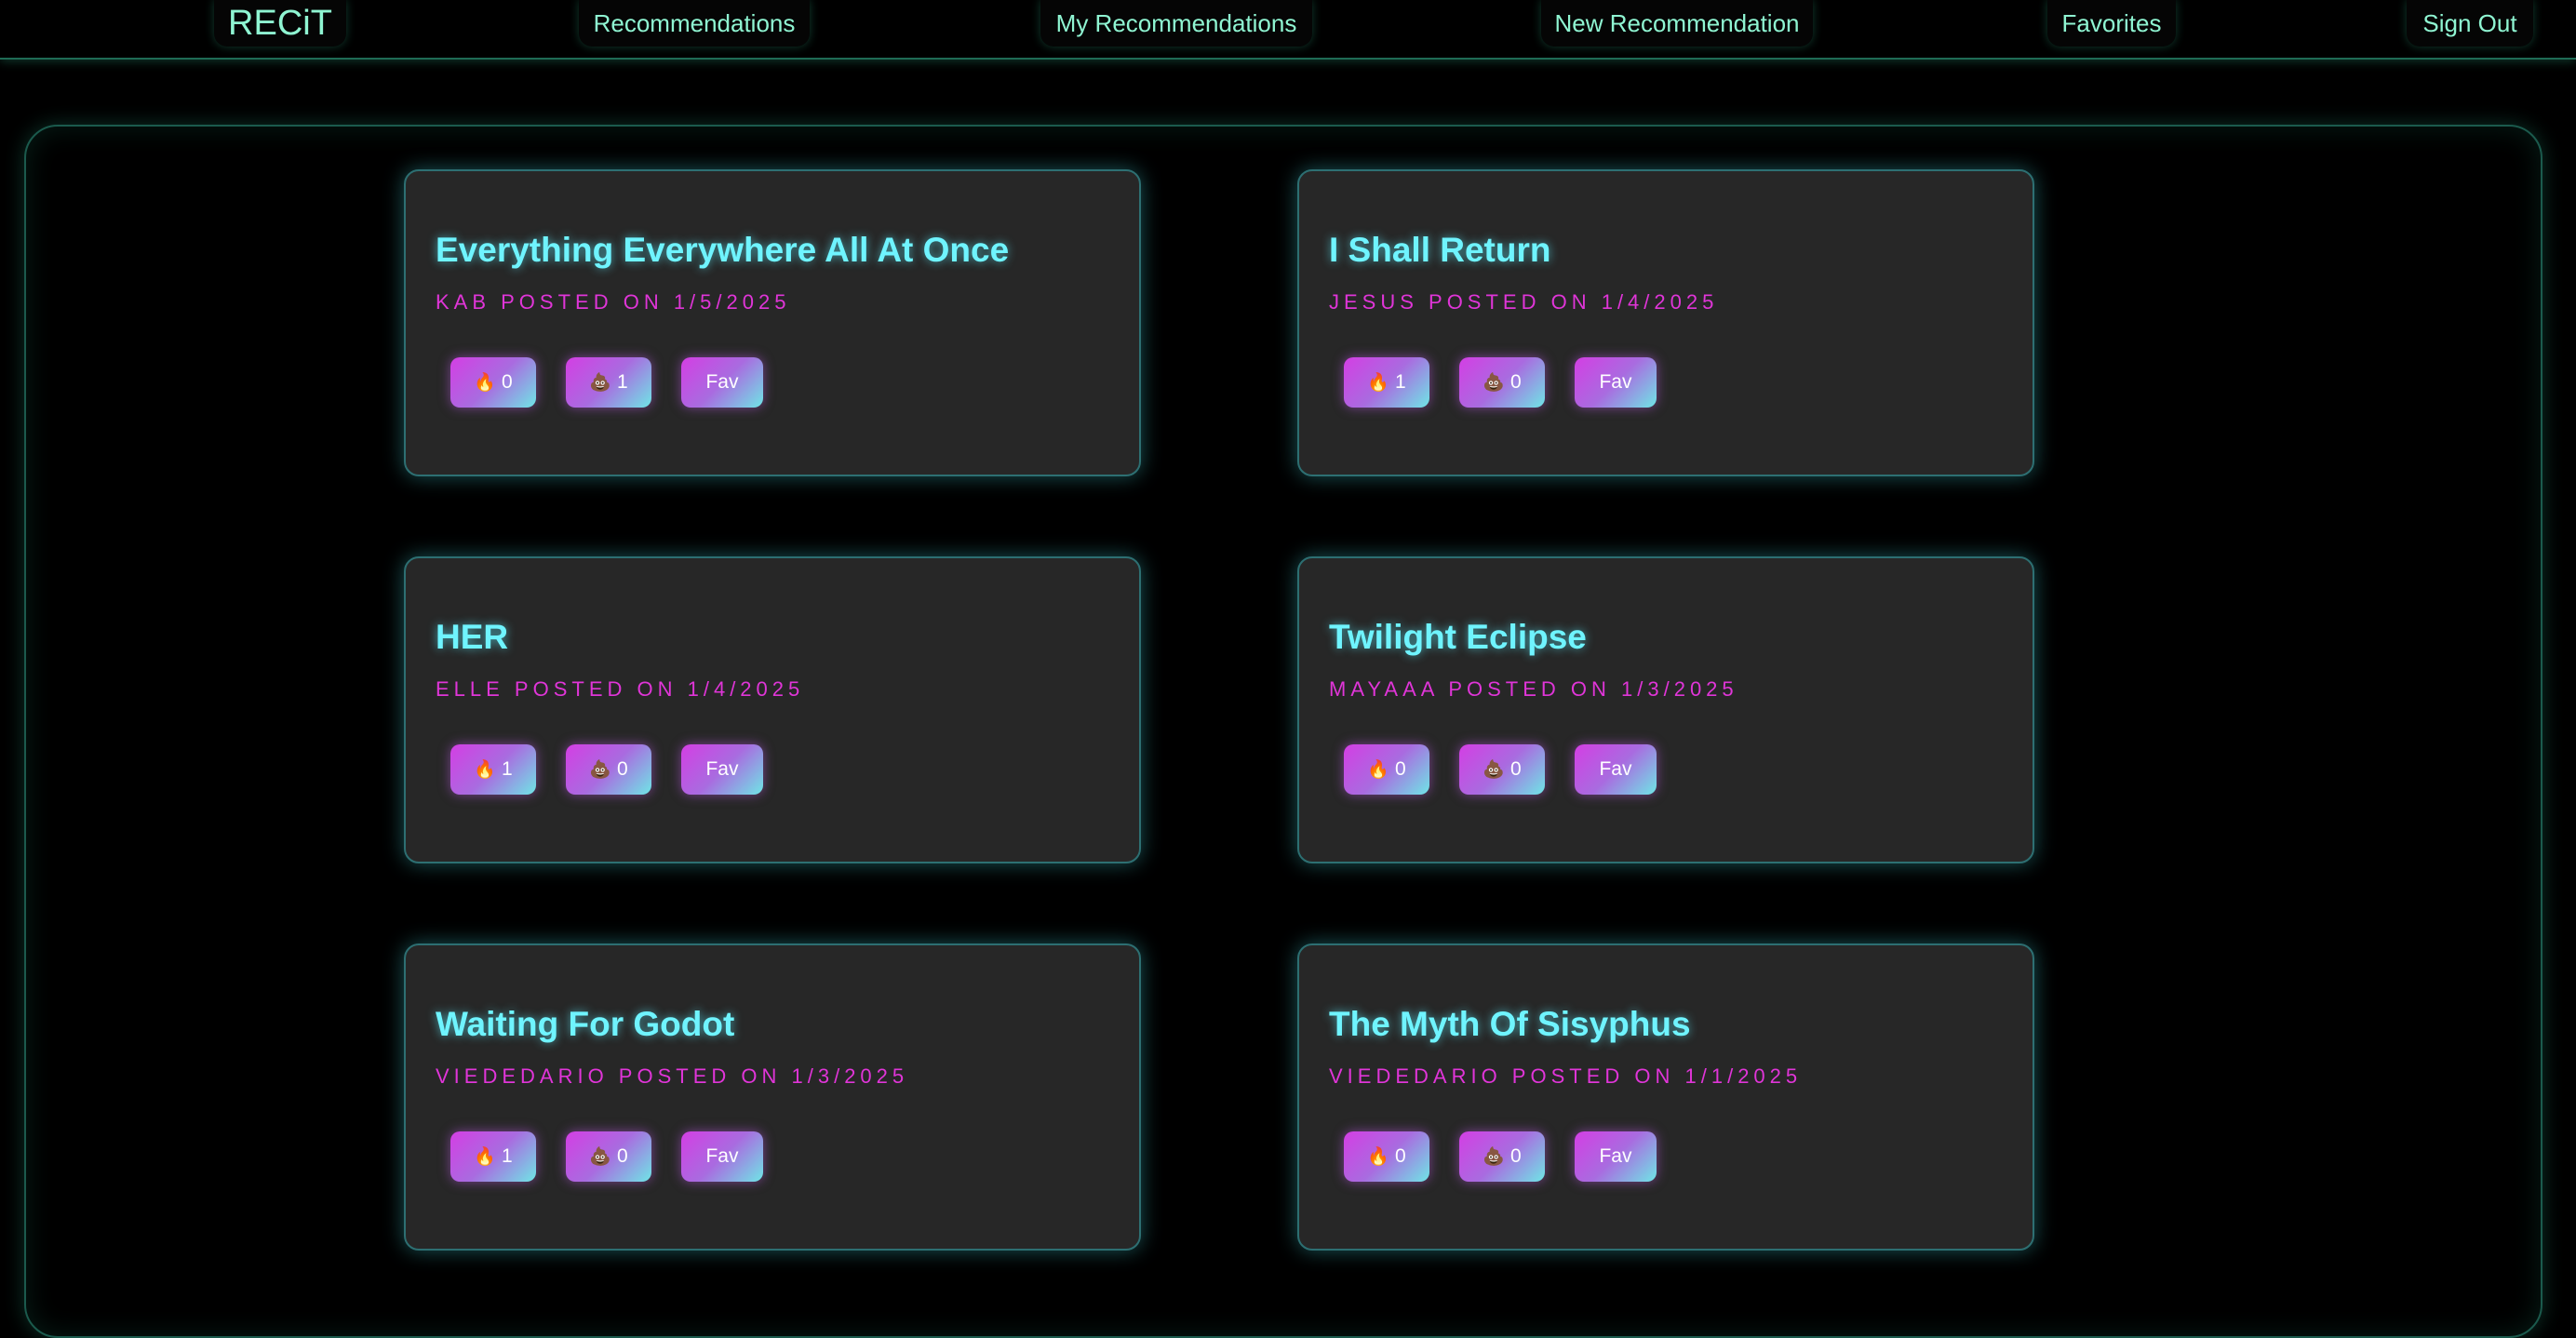 The image size is (2576, 1338). I want to click on card-meta: VIEDEDARIO POSTED ON 1/3/2025, so click(672, 1076).